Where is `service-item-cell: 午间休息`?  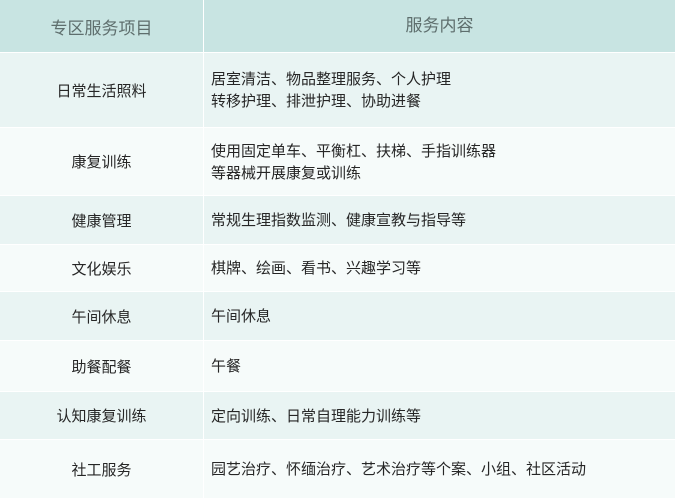 service-item-cell: 午间休息 is located at coordinates (102, 316).